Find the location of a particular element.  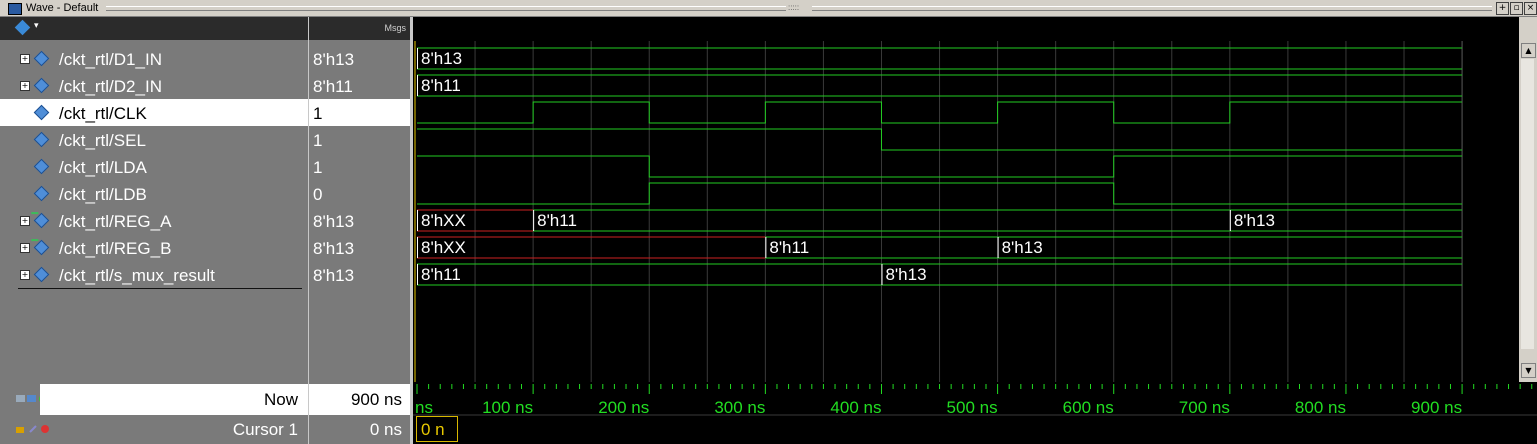

scroll-thumb is located at coordinates (1527, 204).